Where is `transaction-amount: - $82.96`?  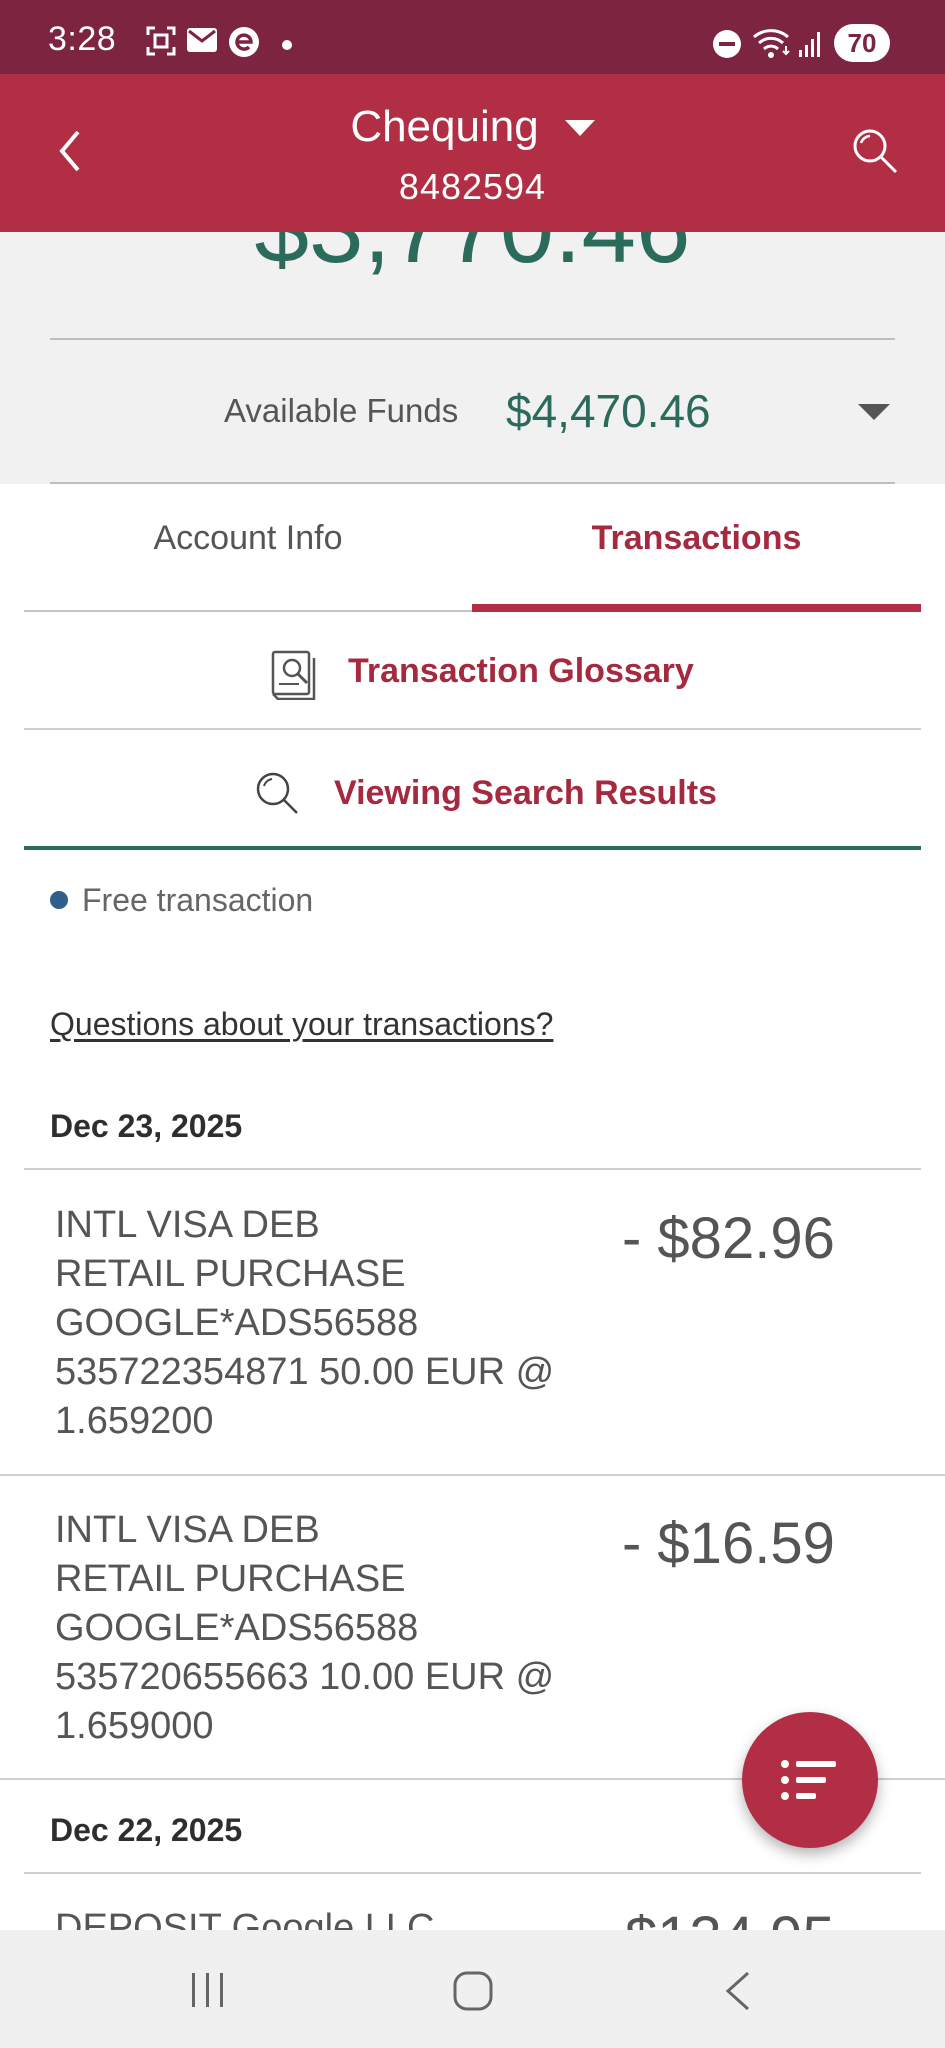
transaction-amount: - $82.96 is located at coordinates (728, 1238).